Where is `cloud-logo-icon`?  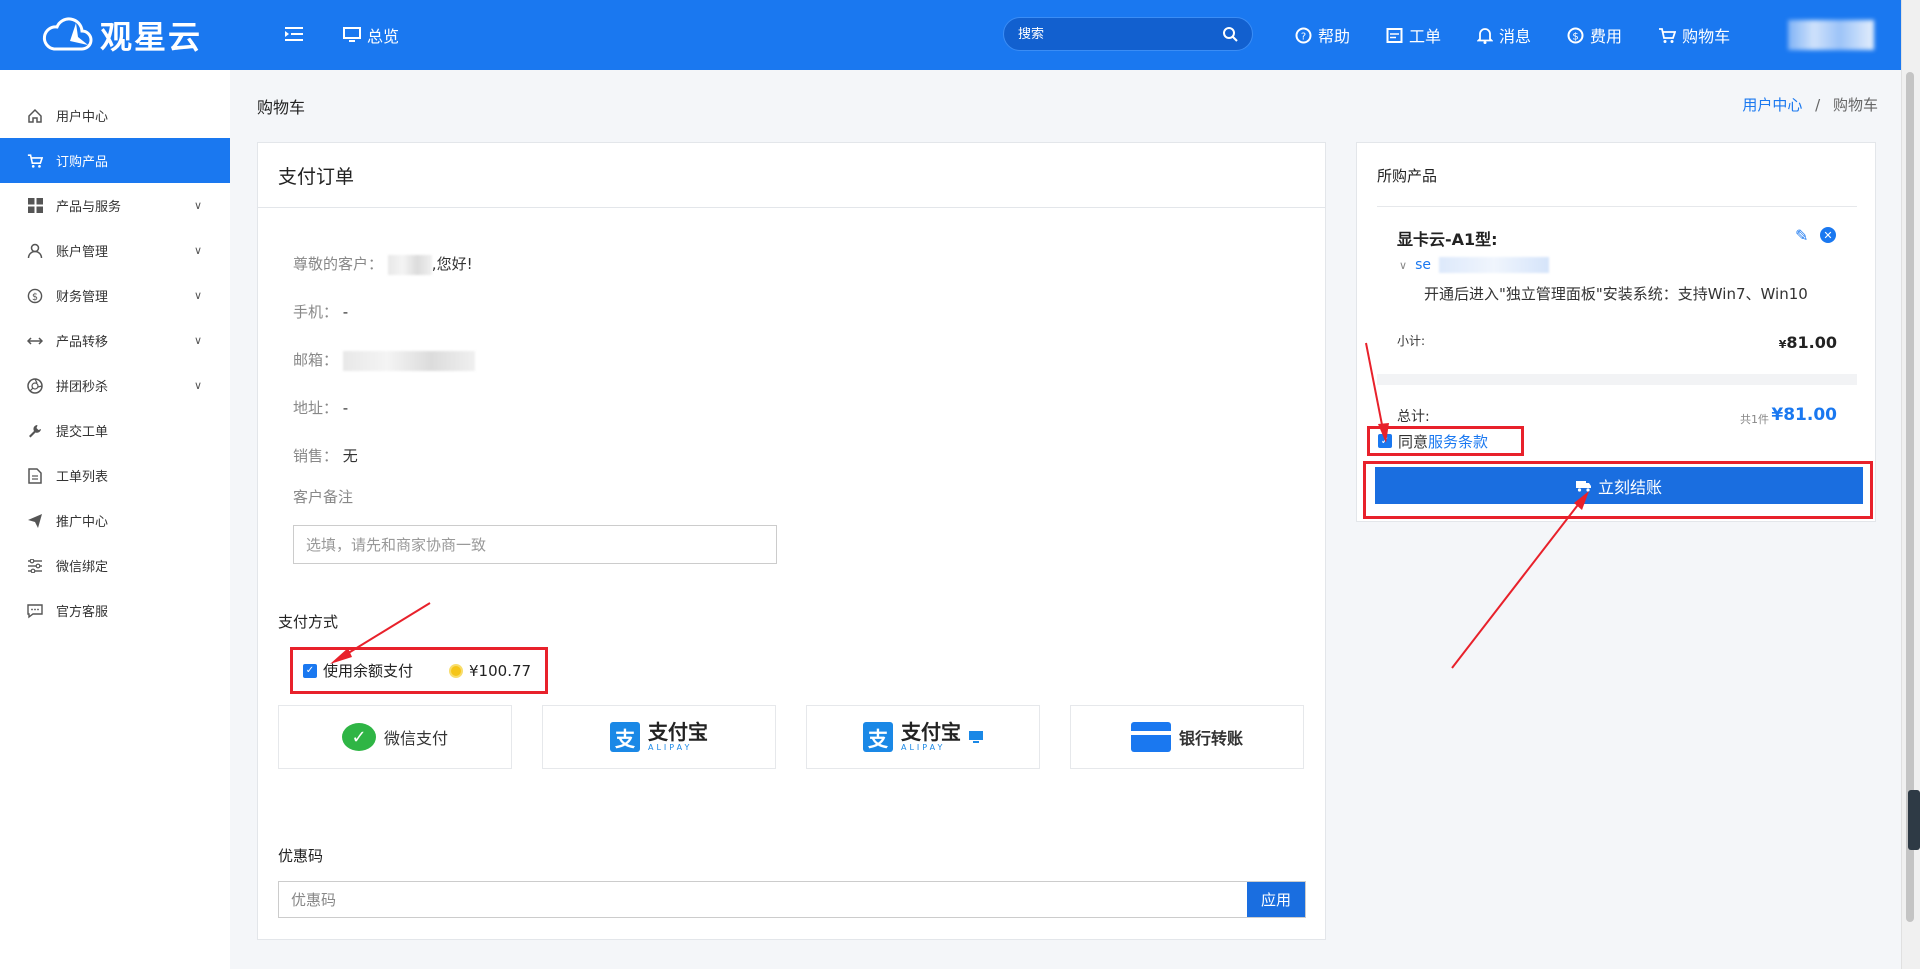
cloud-logo-icon is located at coordinates (67, 34).